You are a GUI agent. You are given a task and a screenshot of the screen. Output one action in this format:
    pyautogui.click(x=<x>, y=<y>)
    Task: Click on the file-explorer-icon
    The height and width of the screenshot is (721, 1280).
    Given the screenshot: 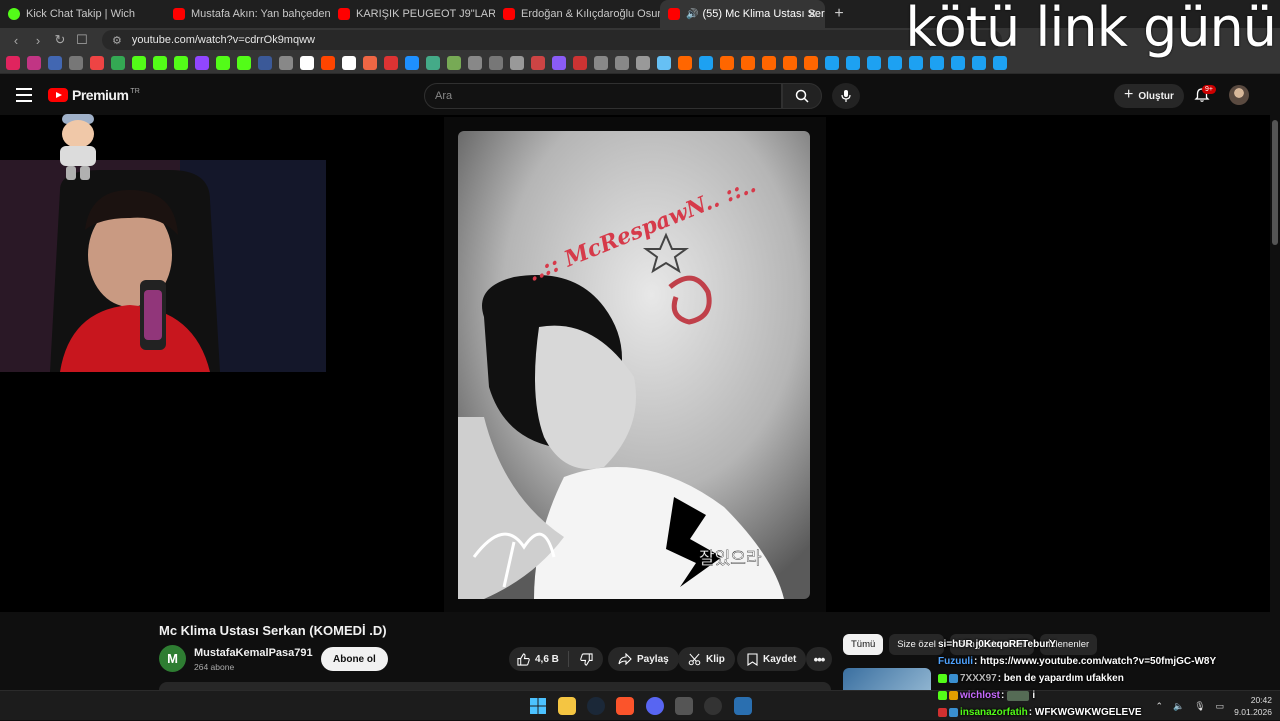 What is the action you would take?
    pyautogui.click(x=567, y=706)
    